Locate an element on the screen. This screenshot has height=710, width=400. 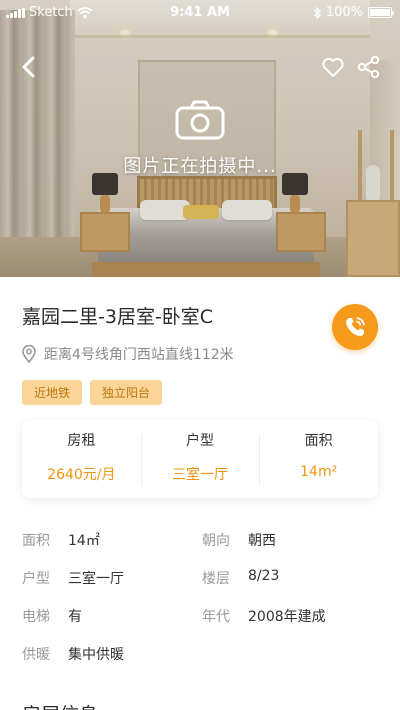
detail-value: 朝西 is located at coordinates (262, 541).